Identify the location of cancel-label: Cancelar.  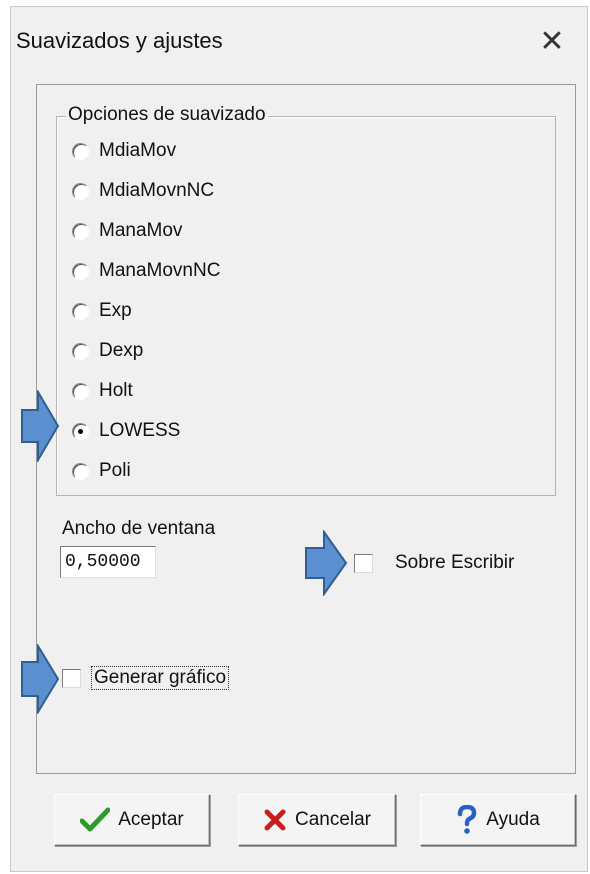
(333, 819).